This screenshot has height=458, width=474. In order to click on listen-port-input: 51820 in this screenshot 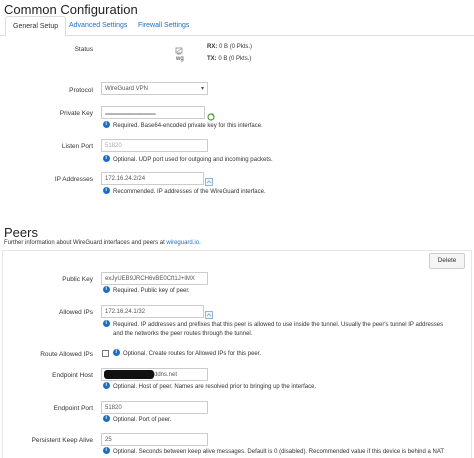, I will do `click(154, 145)`.